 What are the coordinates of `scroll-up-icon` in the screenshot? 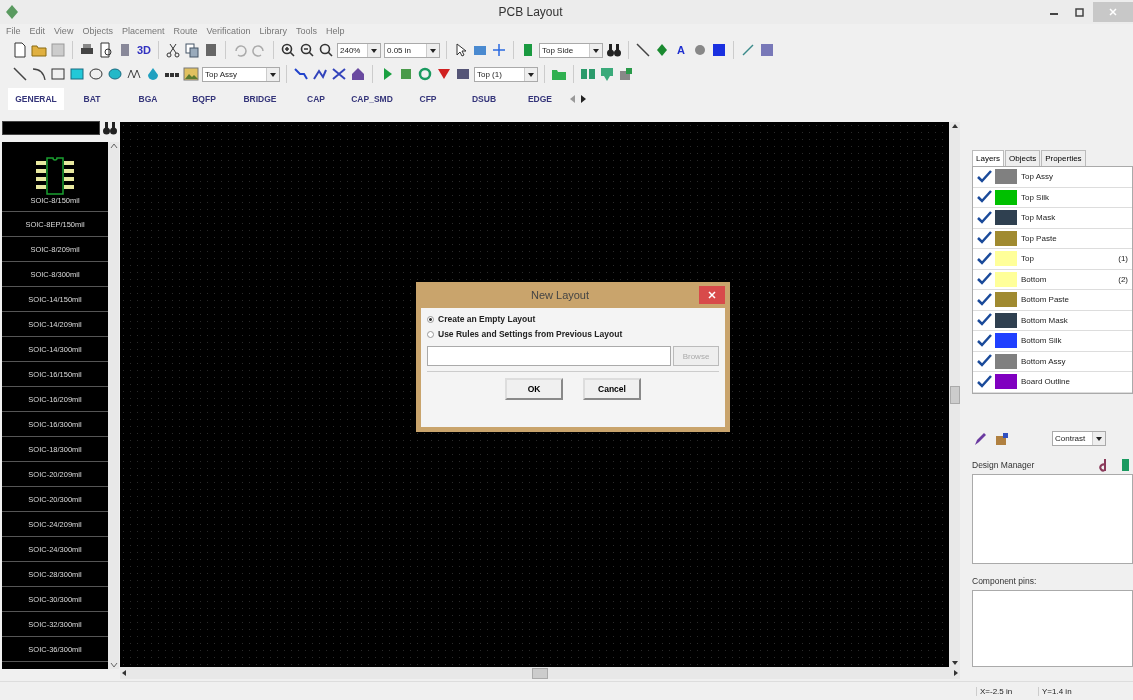 It's located at (954, 126).